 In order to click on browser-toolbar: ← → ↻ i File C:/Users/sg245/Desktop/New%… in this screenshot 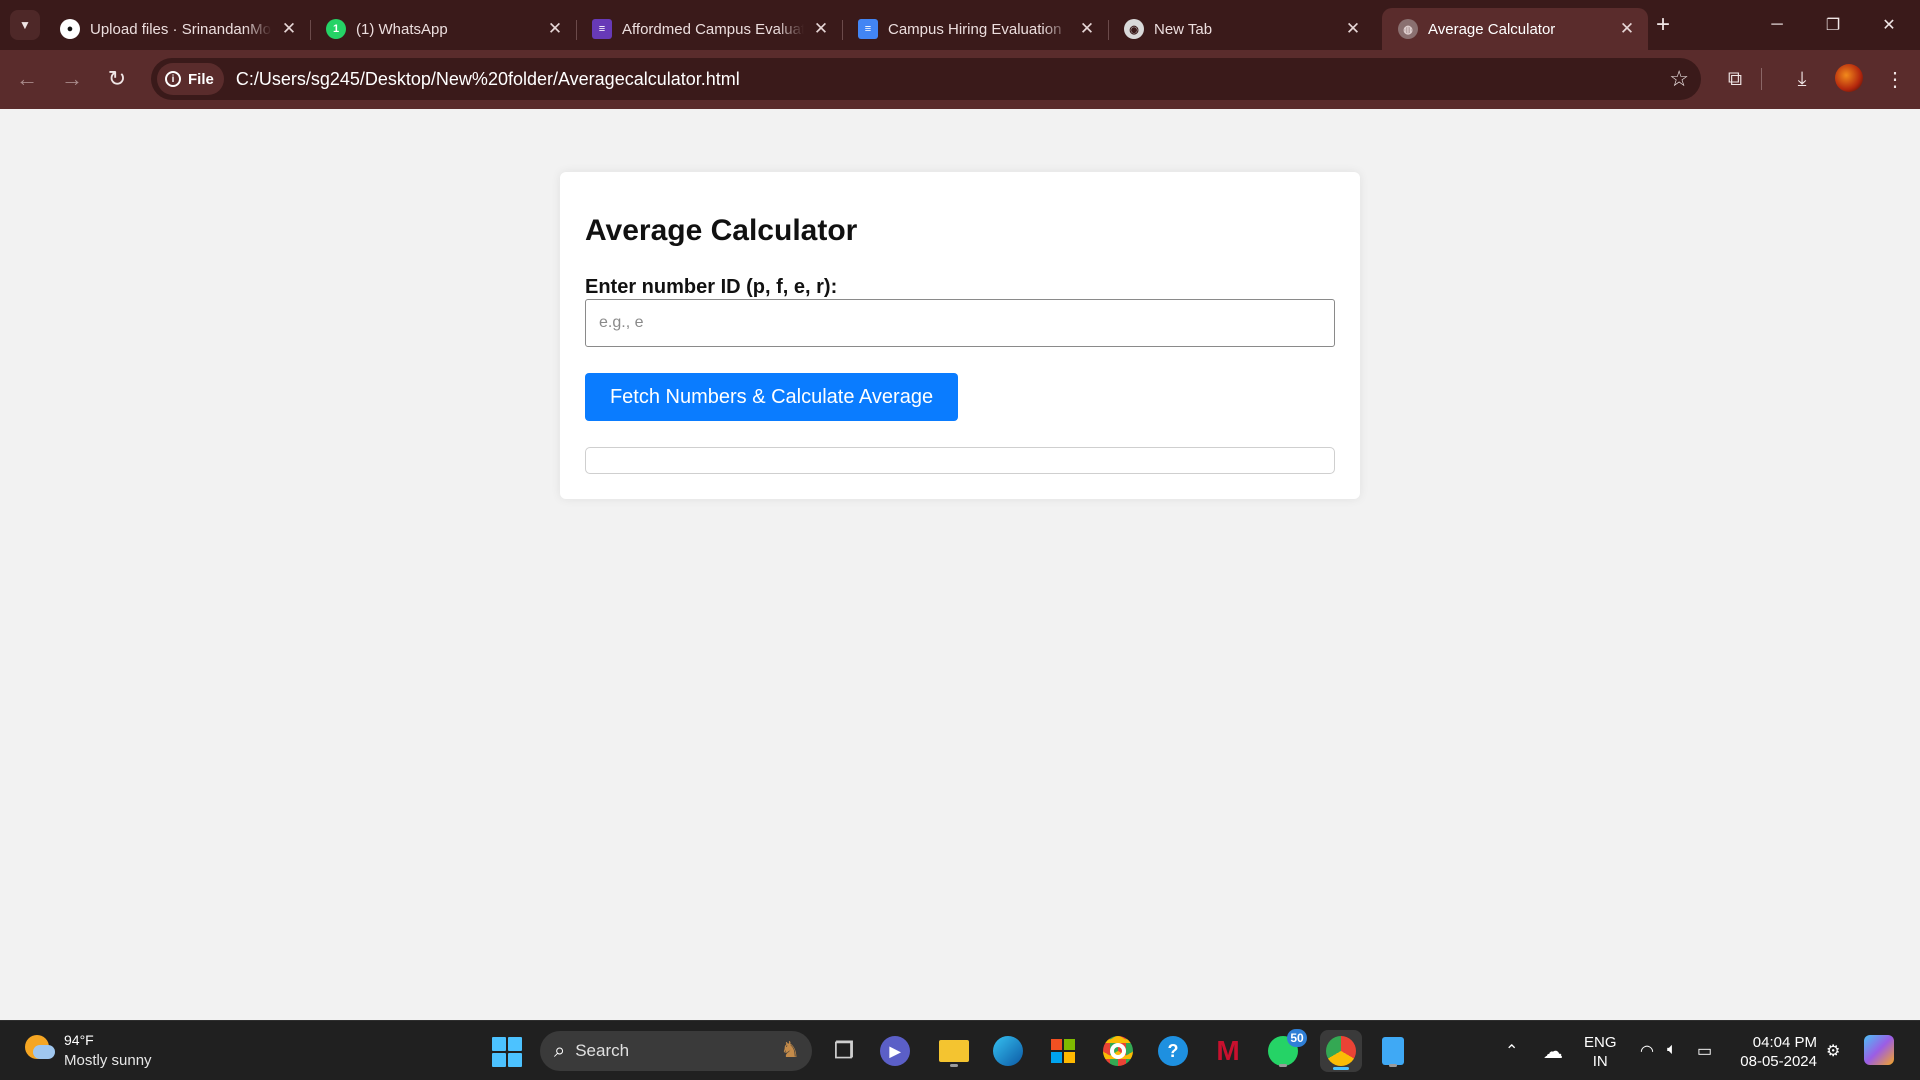, I will do `click(960, 79)`.